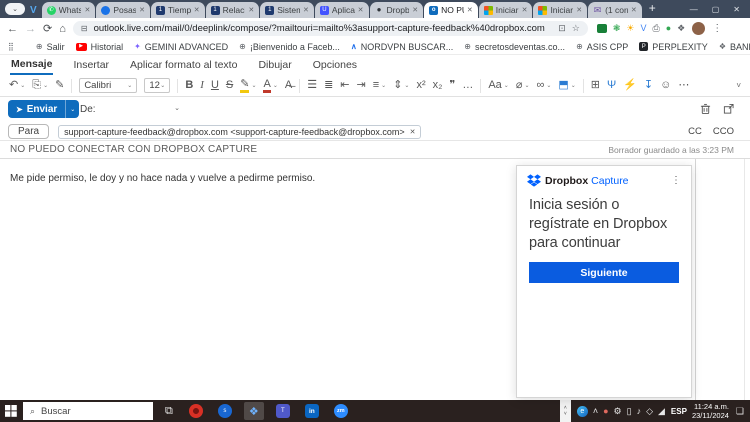 The height and width of the screenshot is (422, 750). Describe the element at coordinates (661, 411) in the screenshot. I see `network-icon: ◢` at that location.